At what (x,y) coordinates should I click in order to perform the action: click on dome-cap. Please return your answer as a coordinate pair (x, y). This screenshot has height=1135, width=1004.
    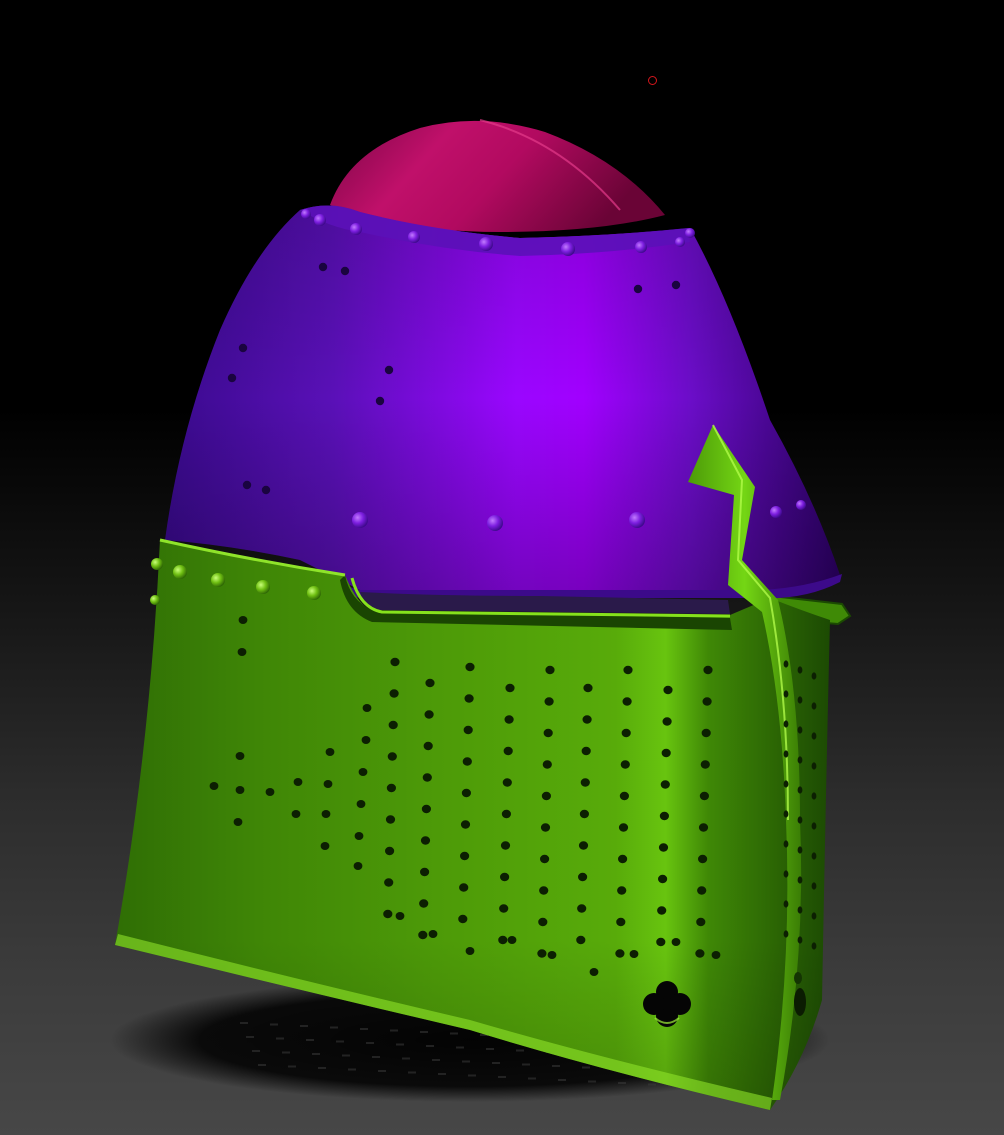
    Looking at the image, I should click on (497, 176).